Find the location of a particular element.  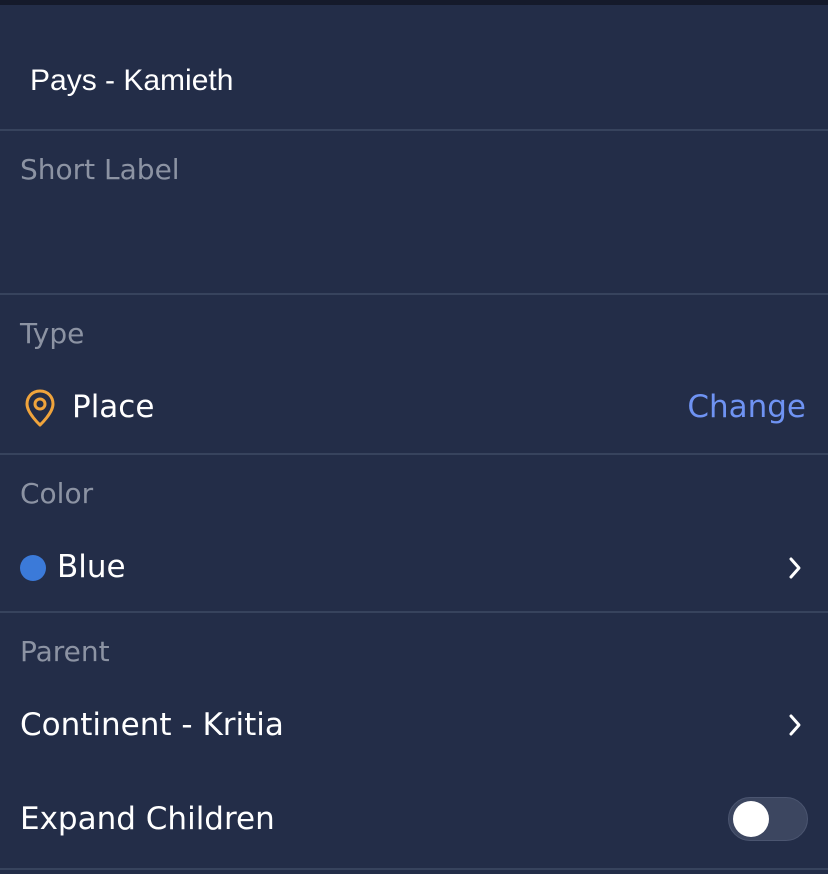

toggle-knob is located at coordinates (751, 819).